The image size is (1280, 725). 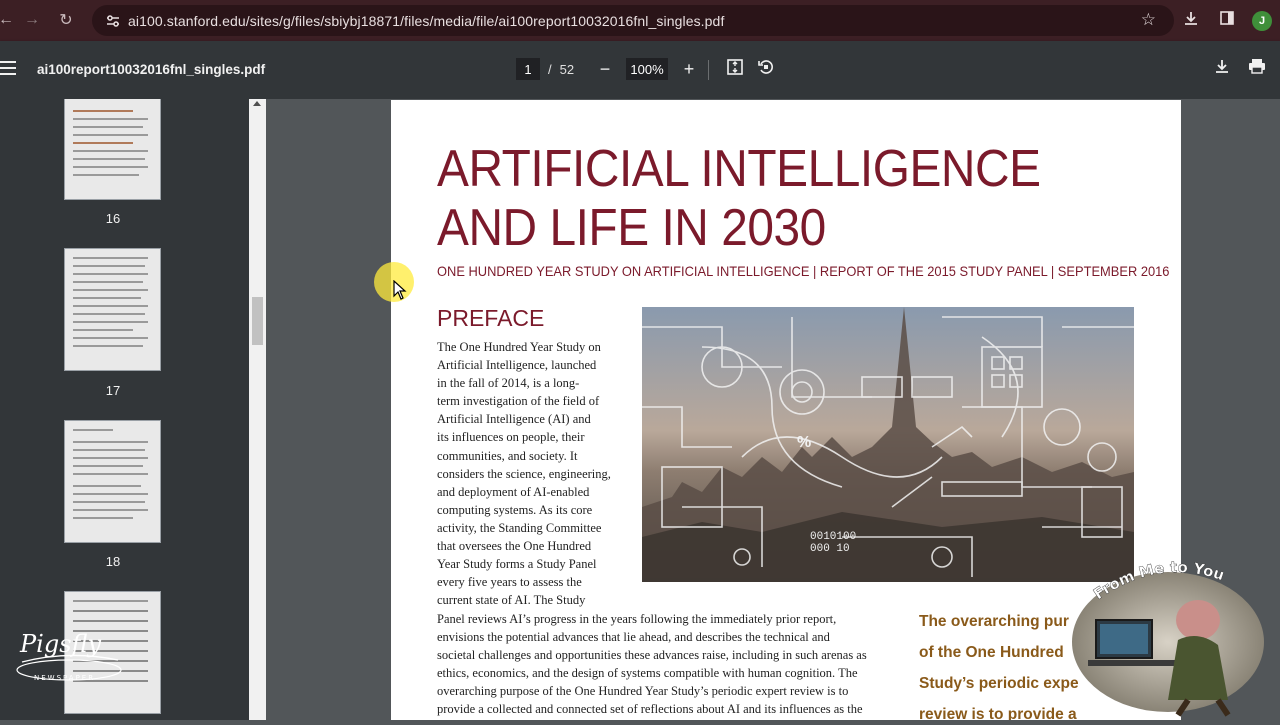 What do you see at coordinates (888, 444) in the screenshot?
I see `hero-illustration: % 0010100 000 10` at bounding box center [888, 444].